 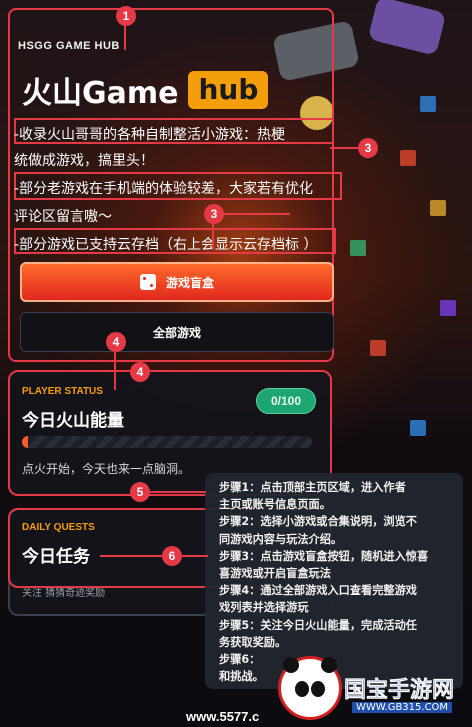 What do you see at coordinates (172, 556) in the screenshot?
I see `annotation-badge: 6` at bounding box center [172, 556].